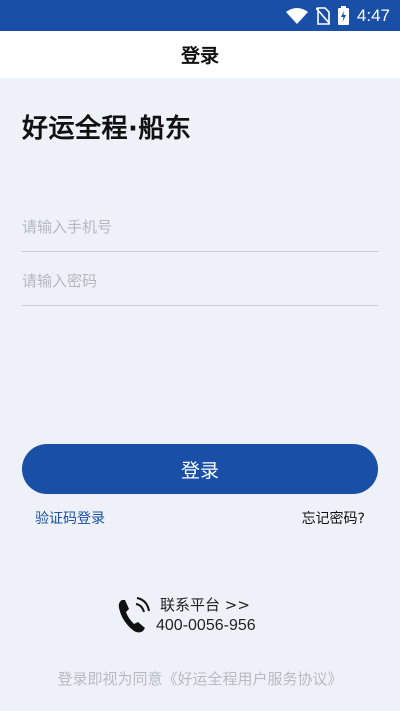  I want to click on password-field, so click(200, 281).